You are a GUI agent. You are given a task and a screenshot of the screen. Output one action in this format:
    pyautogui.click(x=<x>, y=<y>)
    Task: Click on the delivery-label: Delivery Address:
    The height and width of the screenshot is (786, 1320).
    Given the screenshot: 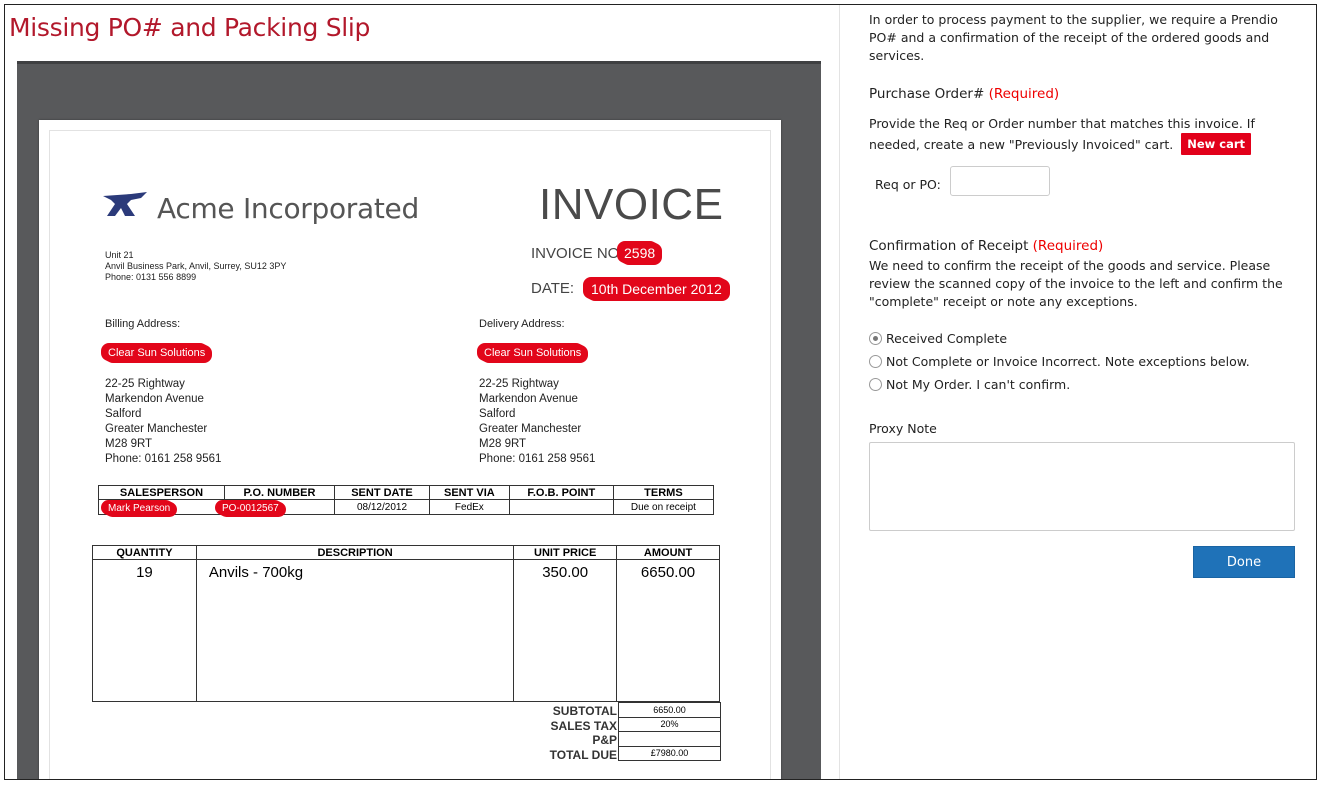 What is the action you would take?
    pyautogui.click(x=522, y=324)
    